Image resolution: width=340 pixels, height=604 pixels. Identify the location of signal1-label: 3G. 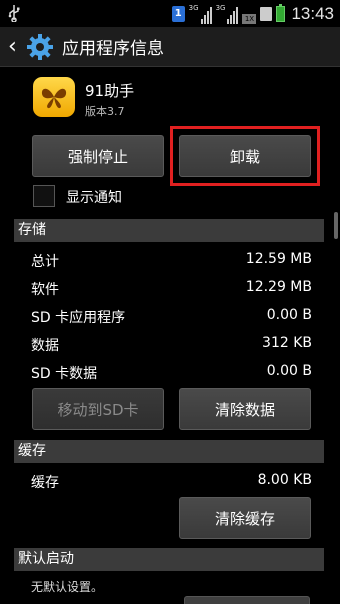
(193, 7).